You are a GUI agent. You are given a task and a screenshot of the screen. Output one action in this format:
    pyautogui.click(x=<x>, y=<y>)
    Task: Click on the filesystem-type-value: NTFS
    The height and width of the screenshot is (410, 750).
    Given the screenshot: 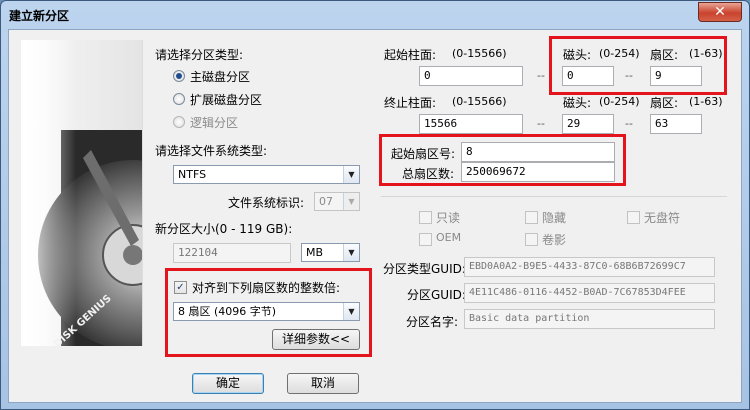 What is the action you would take?
    pyautogui.click(x=192, y=174)
    